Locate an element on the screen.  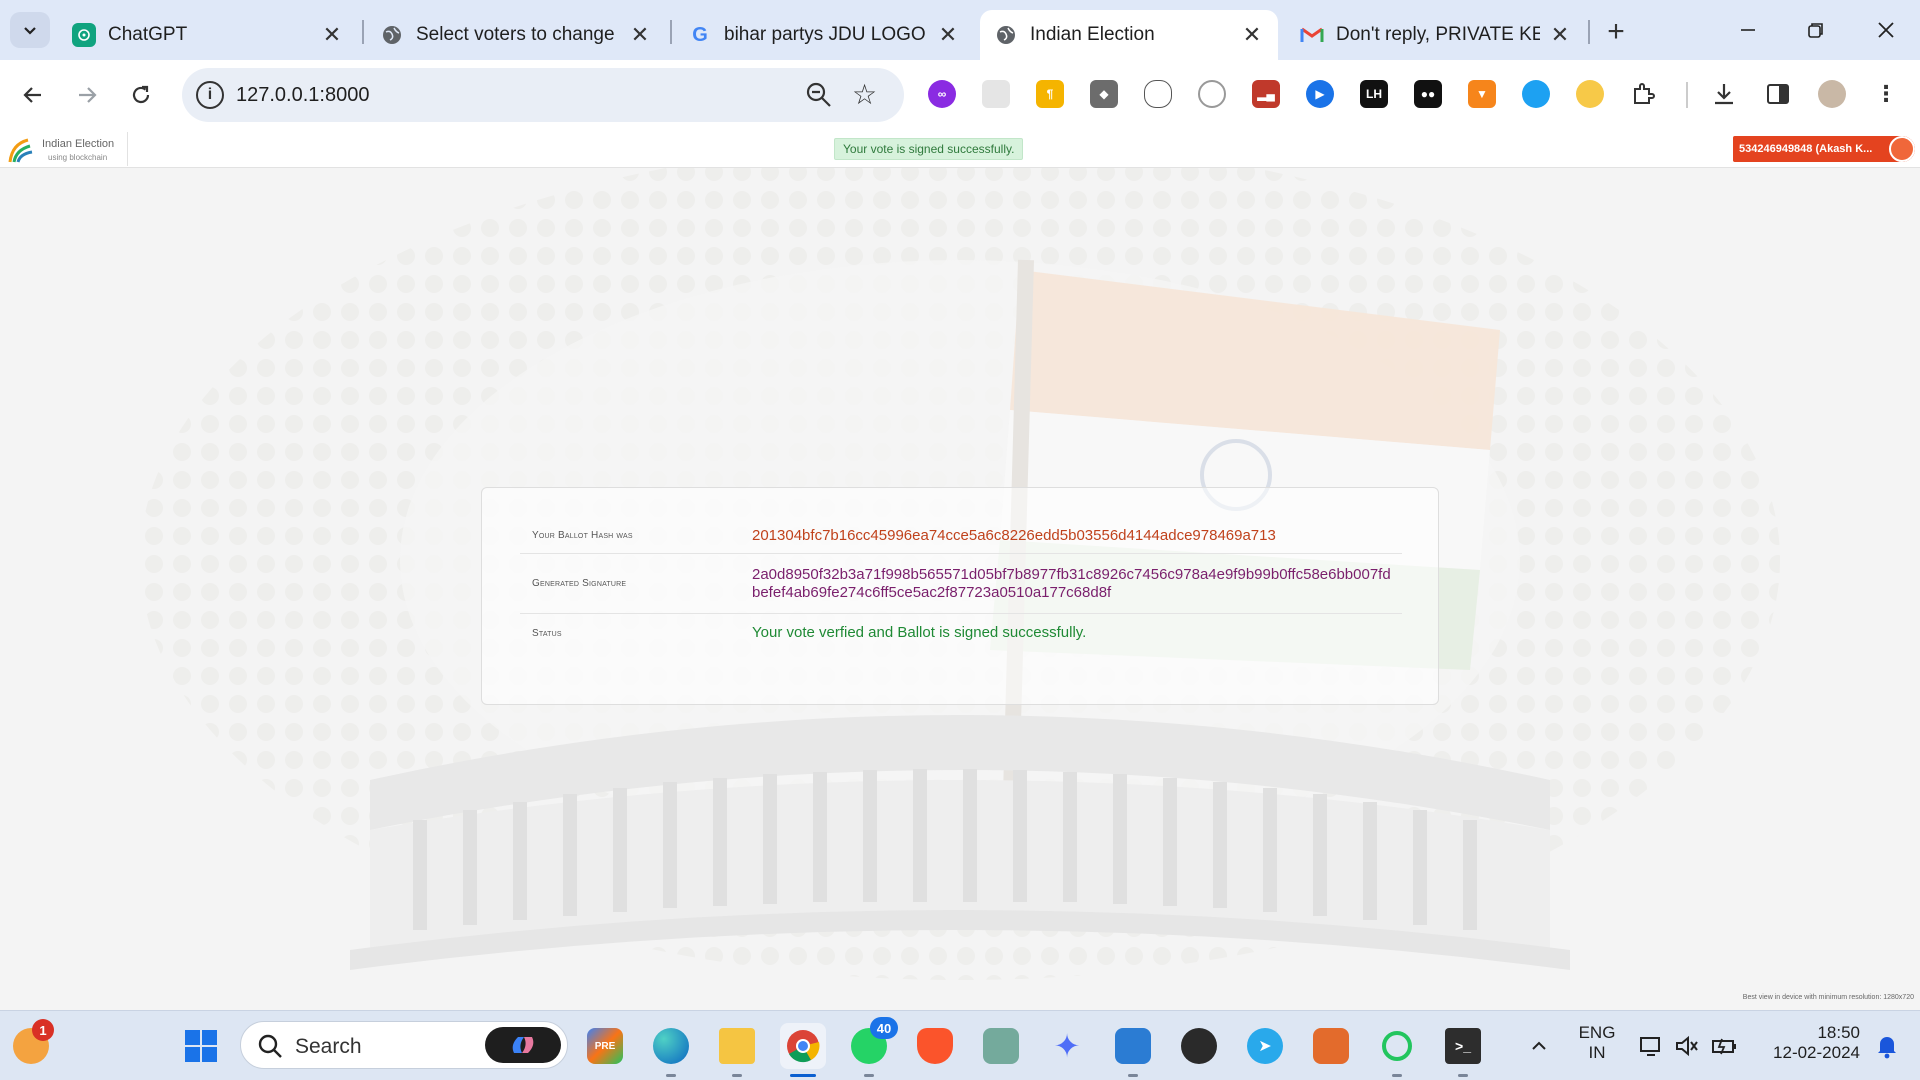
taskbar-gemini: ✦ is located at coordinates (1067, 1046).